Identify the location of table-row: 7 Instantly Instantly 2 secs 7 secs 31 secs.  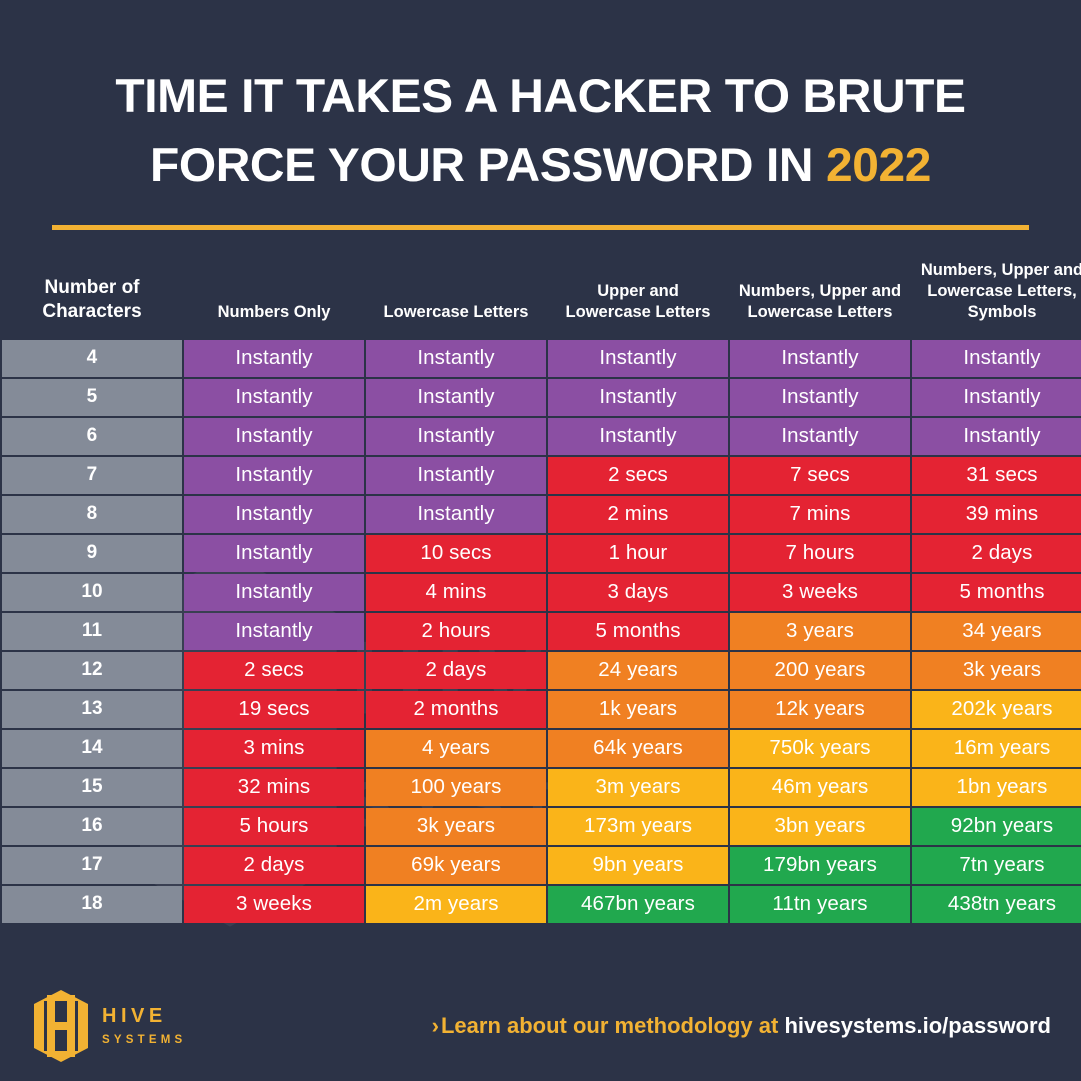
(541, 475).